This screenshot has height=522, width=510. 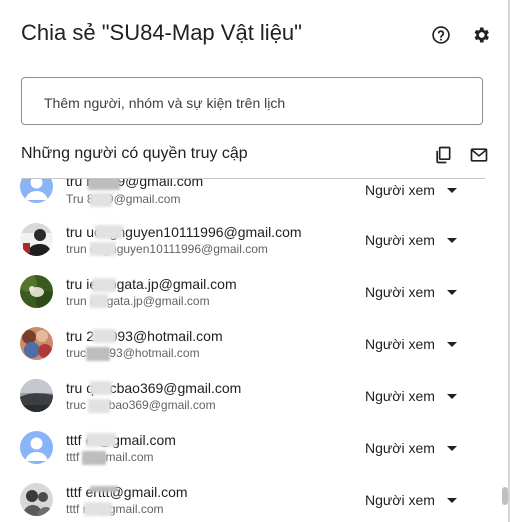 I want to click on person-email-secondary: Tru 8989@gmail.com, so click(x=123, y=199).